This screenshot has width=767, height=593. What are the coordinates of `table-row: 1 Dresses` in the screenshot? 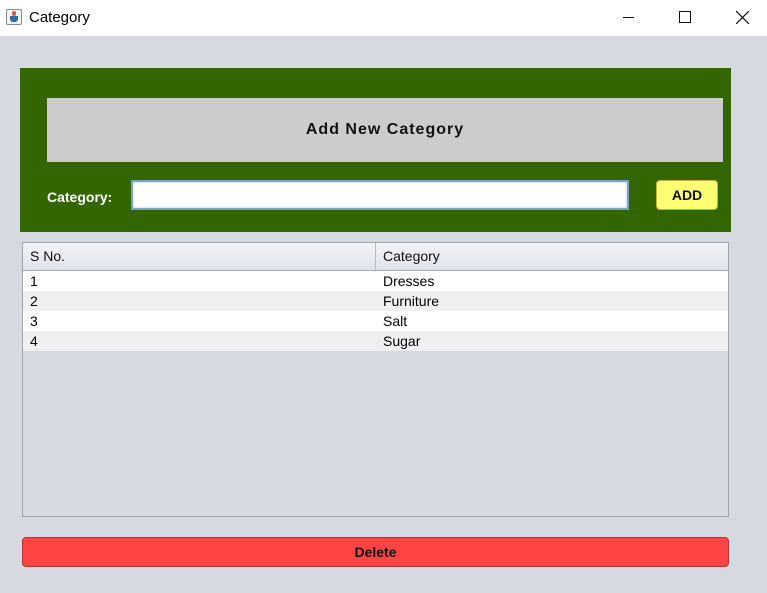 It's located at (375, 281).